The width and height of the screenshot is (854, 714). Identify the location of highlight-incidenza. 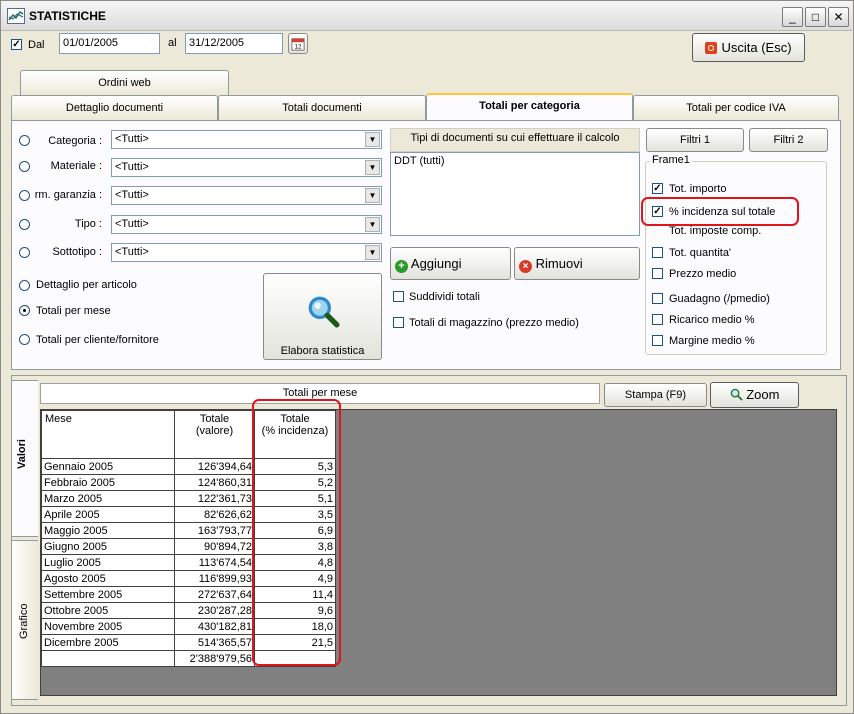
(720, 211).